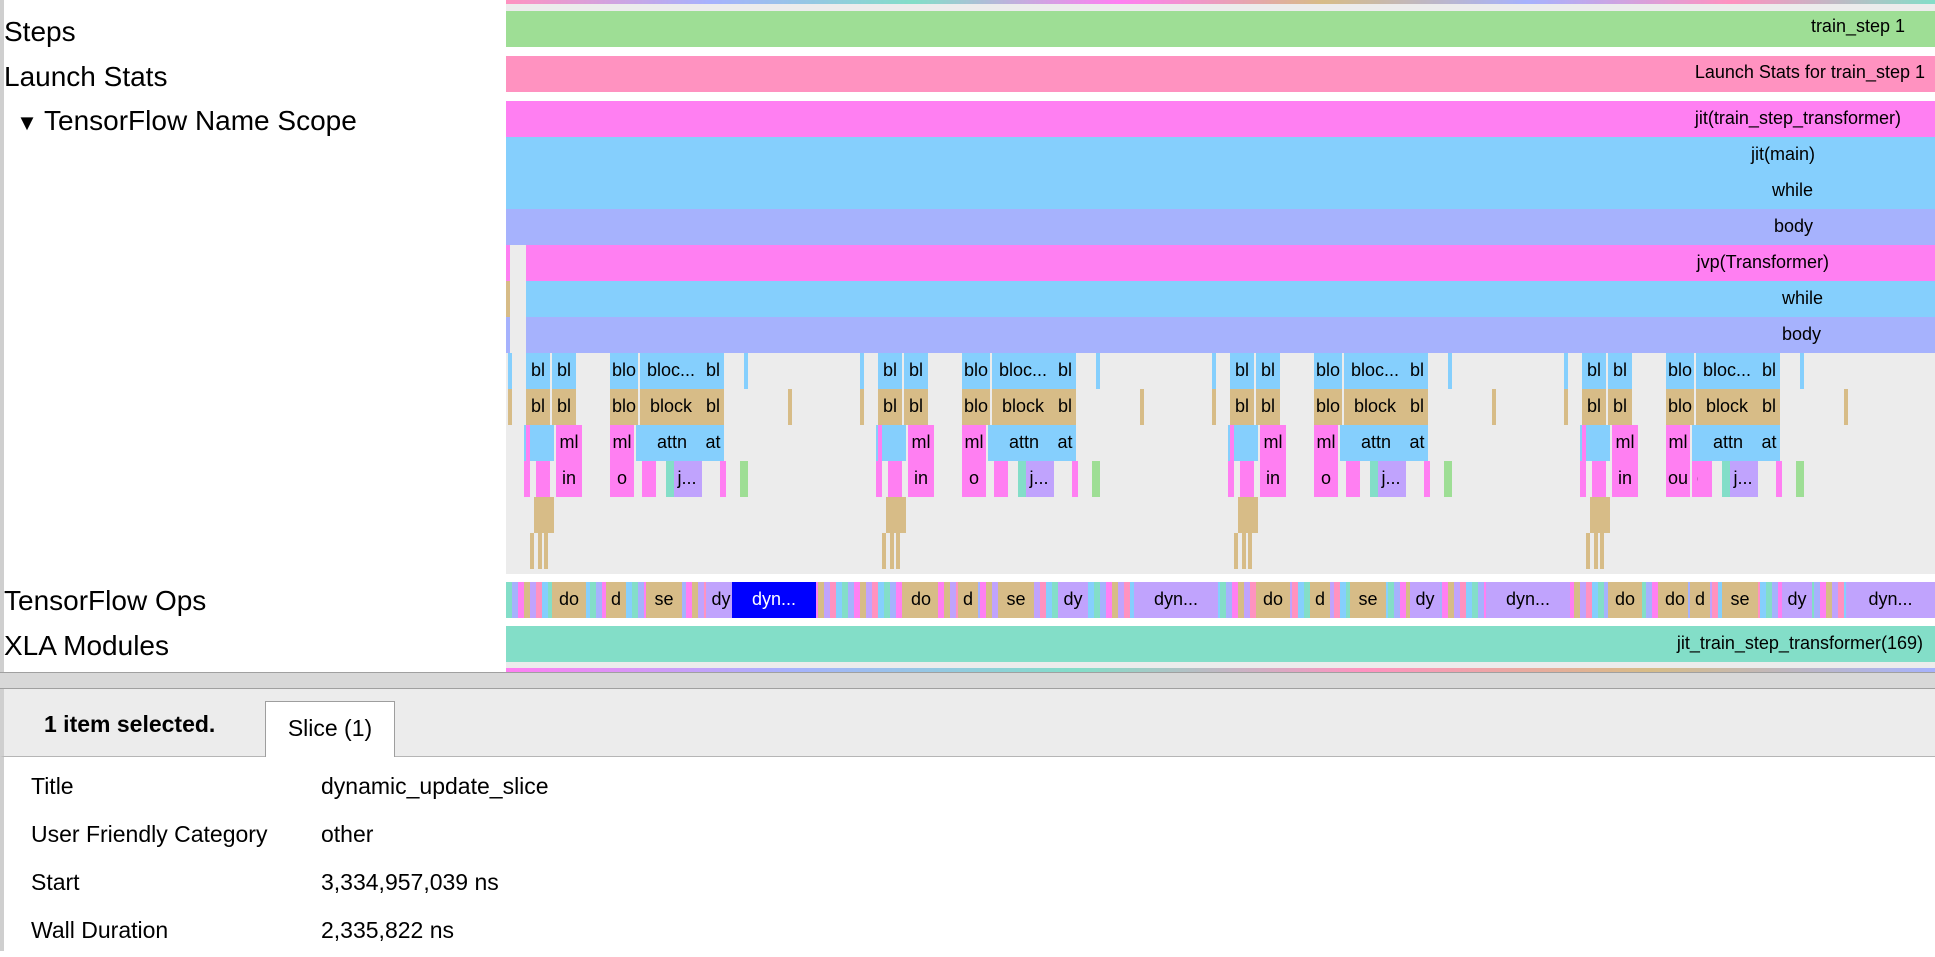 This screenshot has width=1935, height=957. What do you see at coordinates (1230, 263) in the screenshot?
I see `slice-jvp-transformer: jvp(Transformer)` at bounding box center [1230, 263].